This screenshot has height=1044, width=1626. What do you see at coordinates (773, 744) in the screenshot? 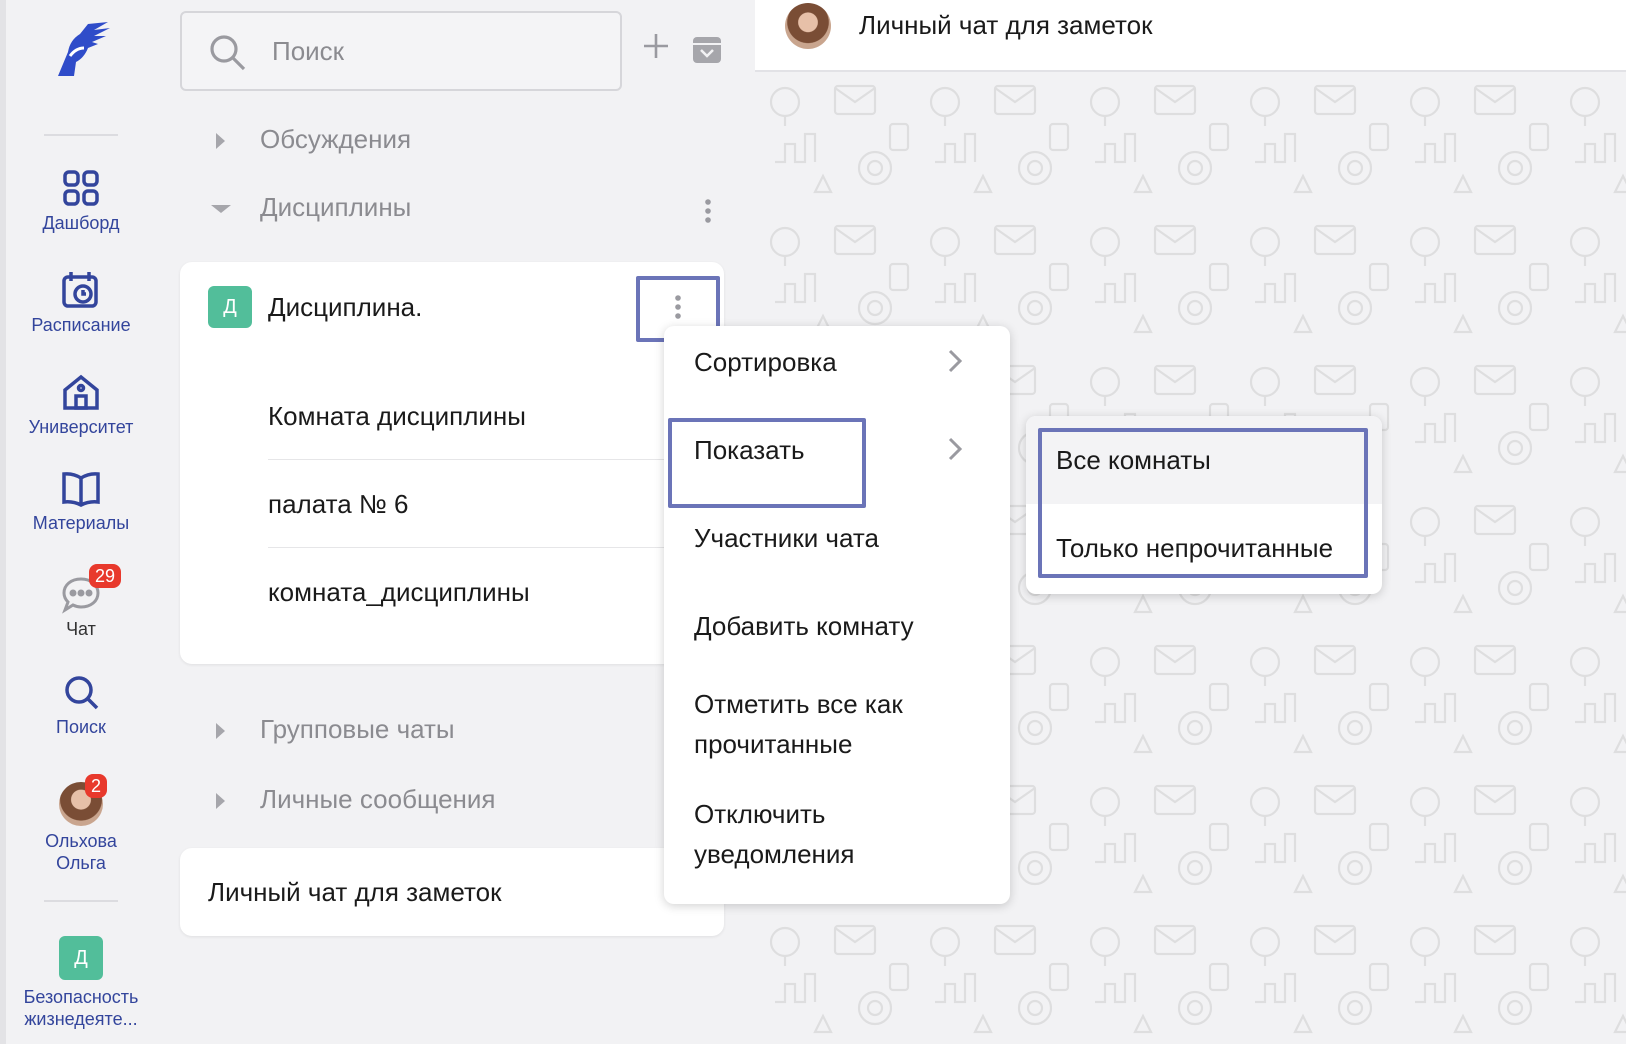
I see `menu-item-label: прочитанные` at bounding box center [773, 744].